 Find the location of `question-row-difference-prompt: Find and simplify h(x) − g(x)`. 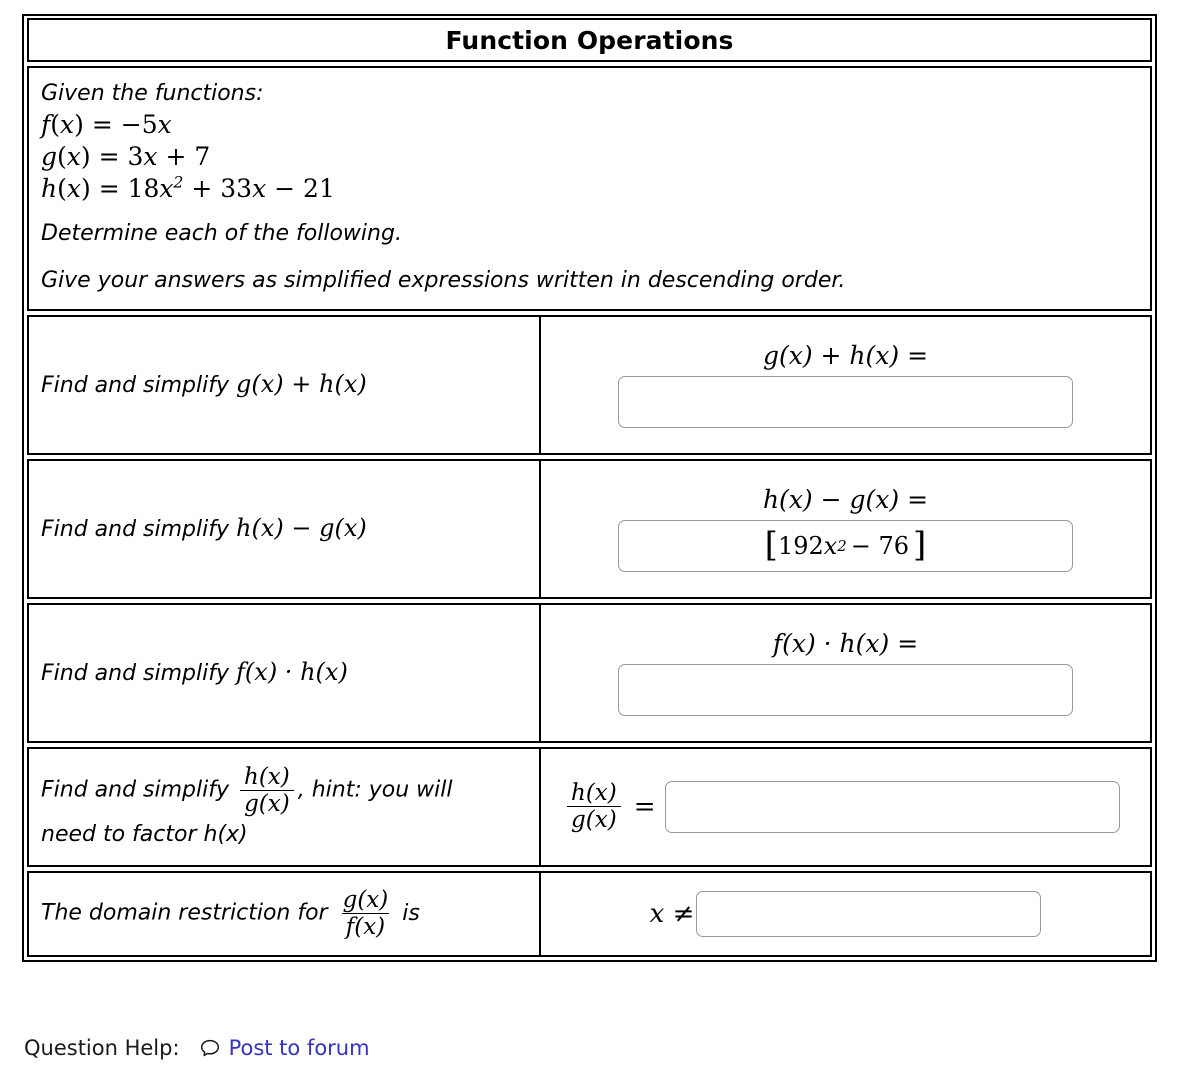

question-row-difference-prompt: Find and simplify h(x) − g(x) is located at coordinates (285, 528).